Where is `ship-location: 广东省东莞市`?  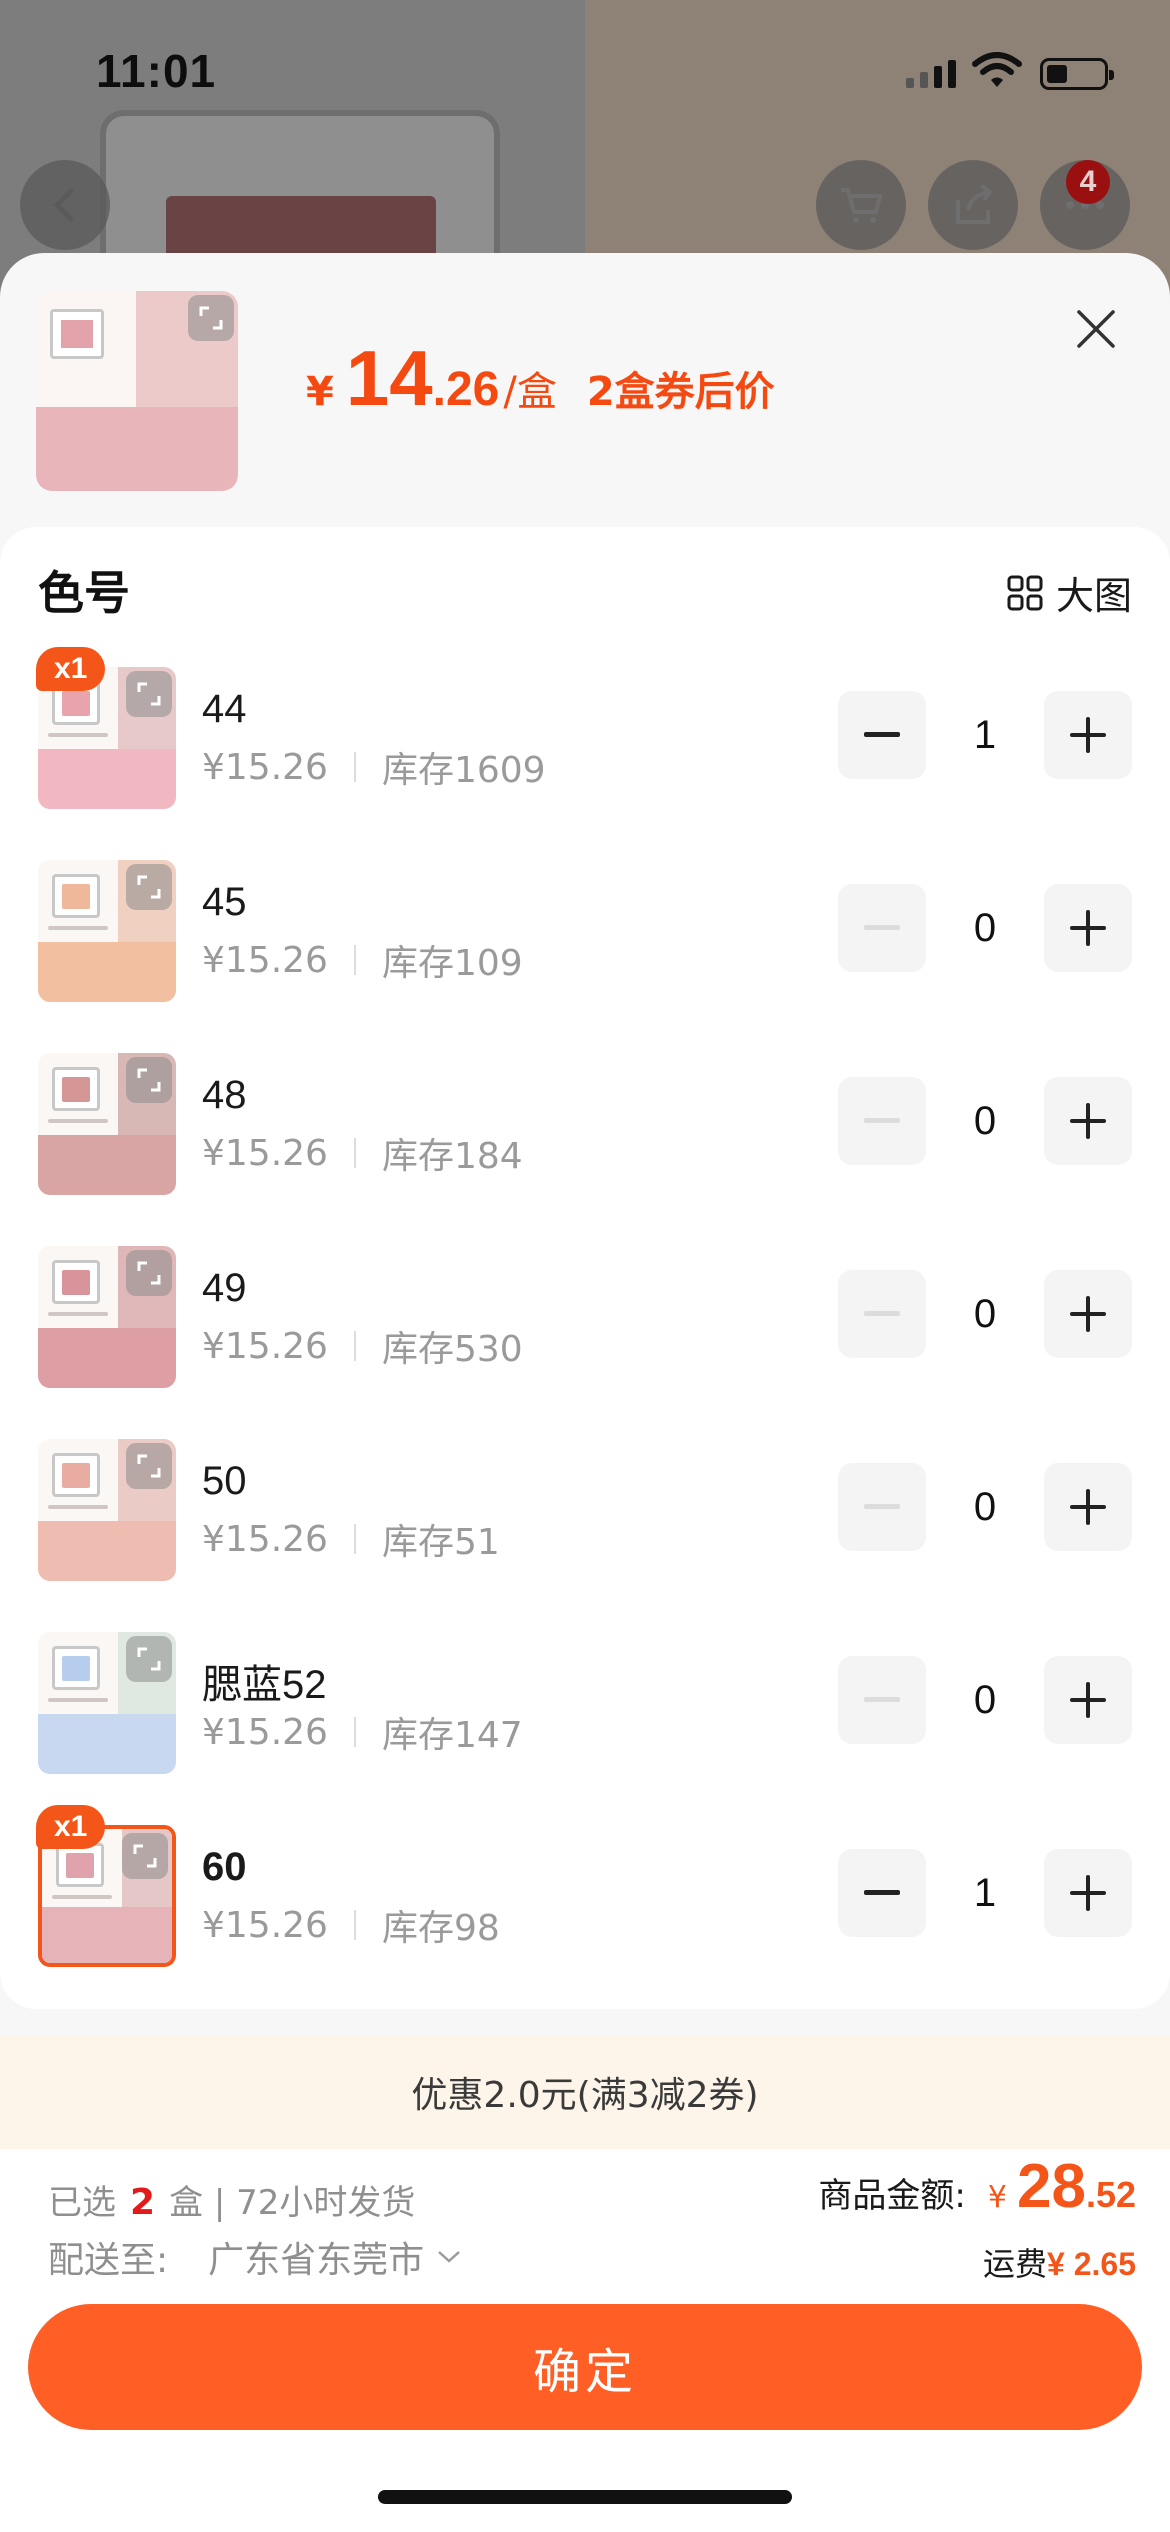 ship-location: 广东省东莞市 is located at coordinates (316, 2260).